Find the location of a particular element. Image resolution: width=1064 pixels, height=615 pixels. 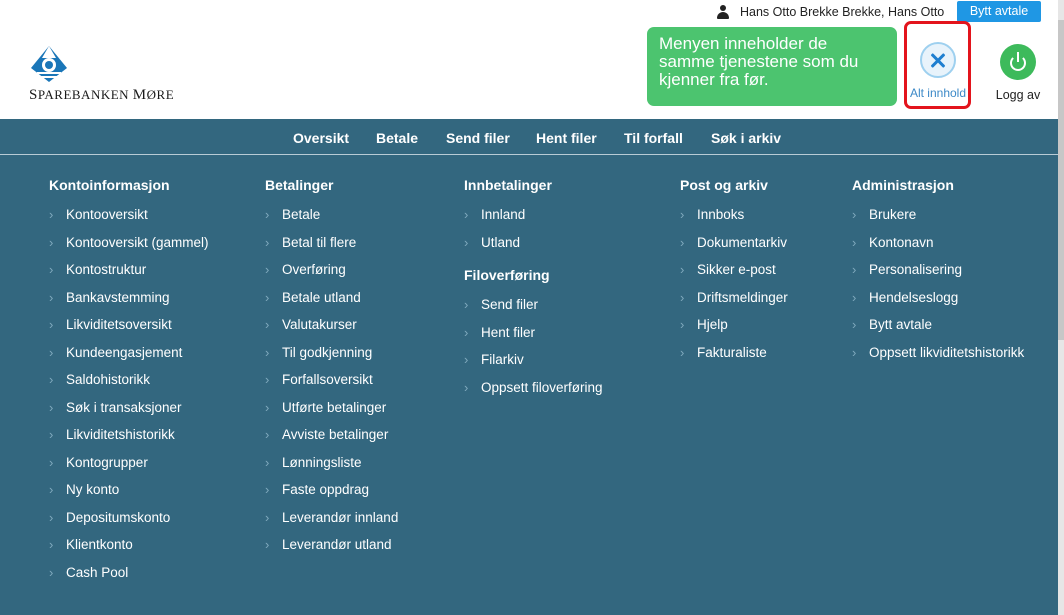

menu-item: › Lønningsliste is located at coordinates (331, 469).